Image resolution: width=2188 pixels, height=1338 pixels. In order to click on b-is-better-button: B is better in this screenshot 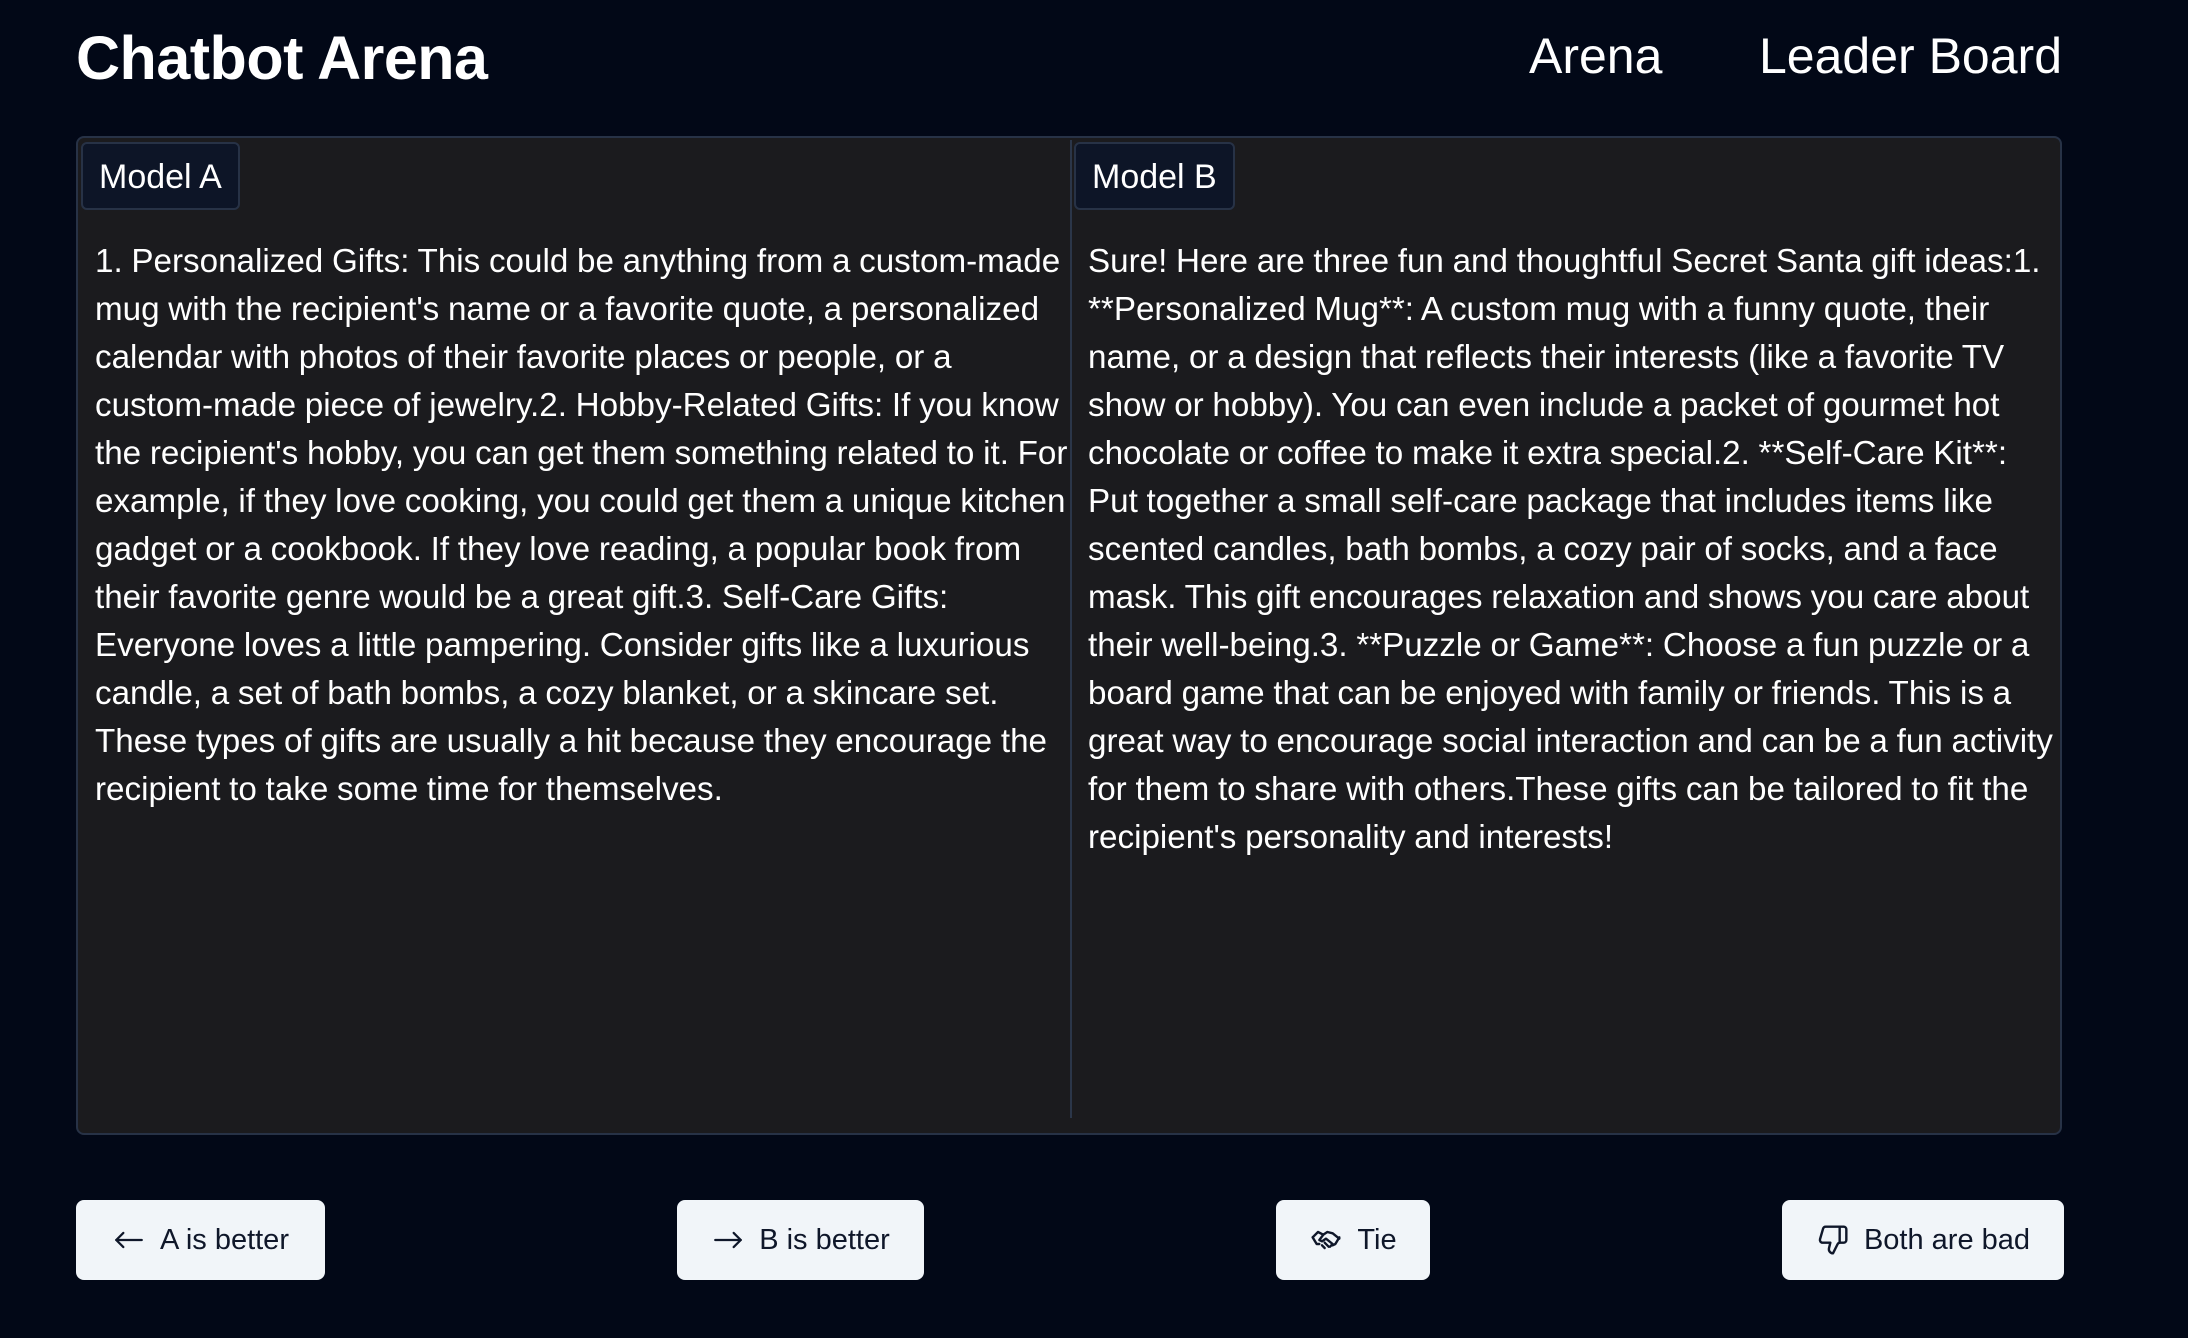, I will do `click(800, 1240)`.